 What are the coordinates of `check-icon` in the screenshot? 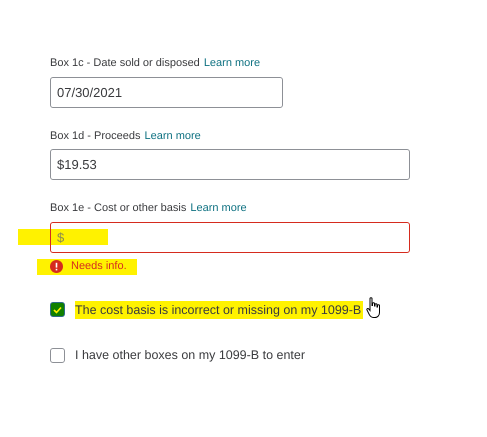 It's located at (57, 310).